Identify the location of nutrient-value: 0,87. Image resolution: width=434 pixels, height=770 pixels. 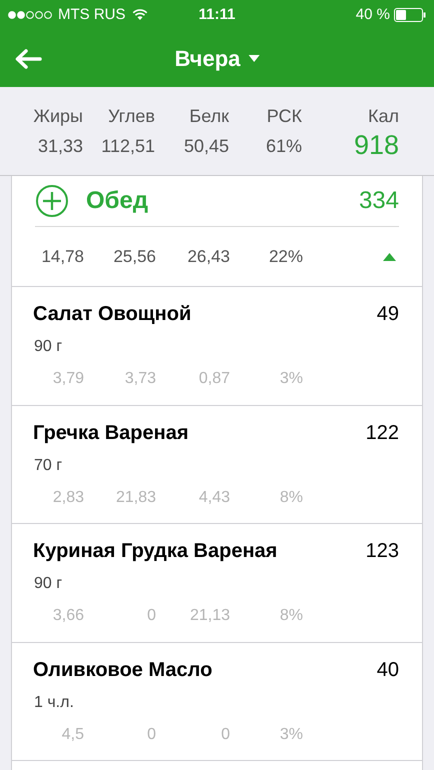
(214, 379).